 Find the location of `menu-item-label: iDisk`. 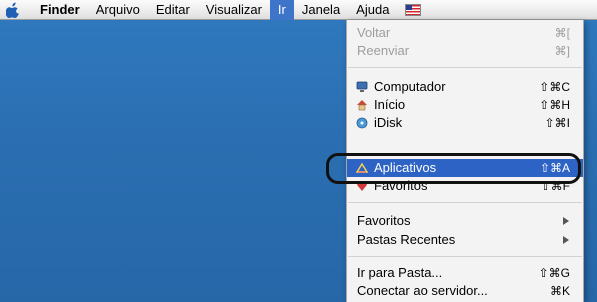

menu-item-label: iDisk is located at coordinates (388, 122).